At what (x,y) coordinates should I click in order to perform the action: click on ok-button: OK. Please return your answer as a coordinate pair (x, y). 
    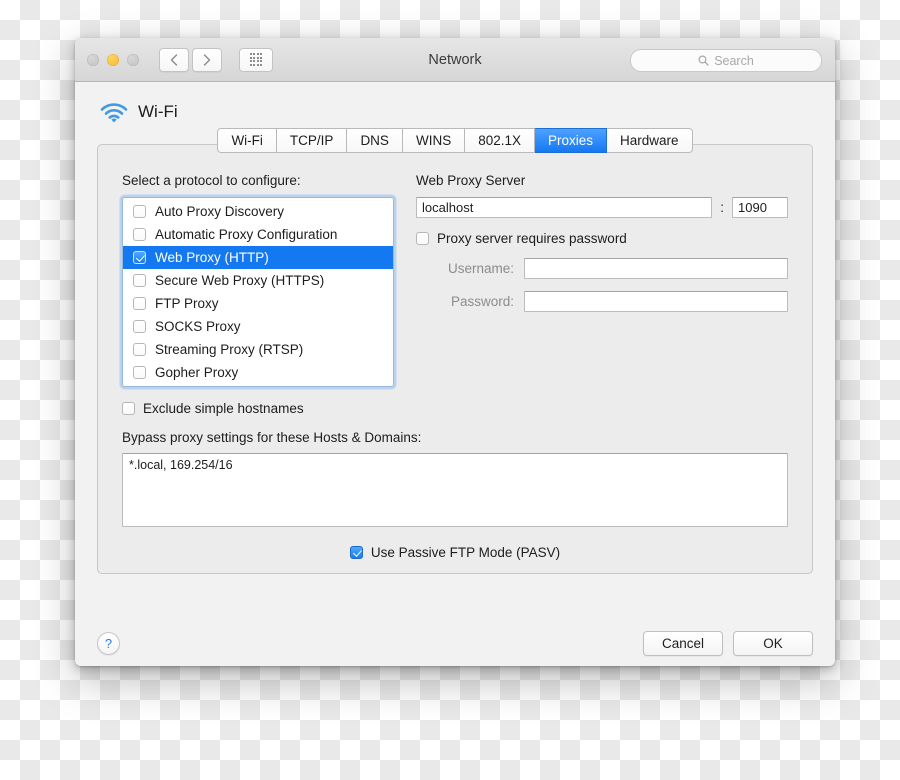
    Looking at the image, I should click on (773, 643).